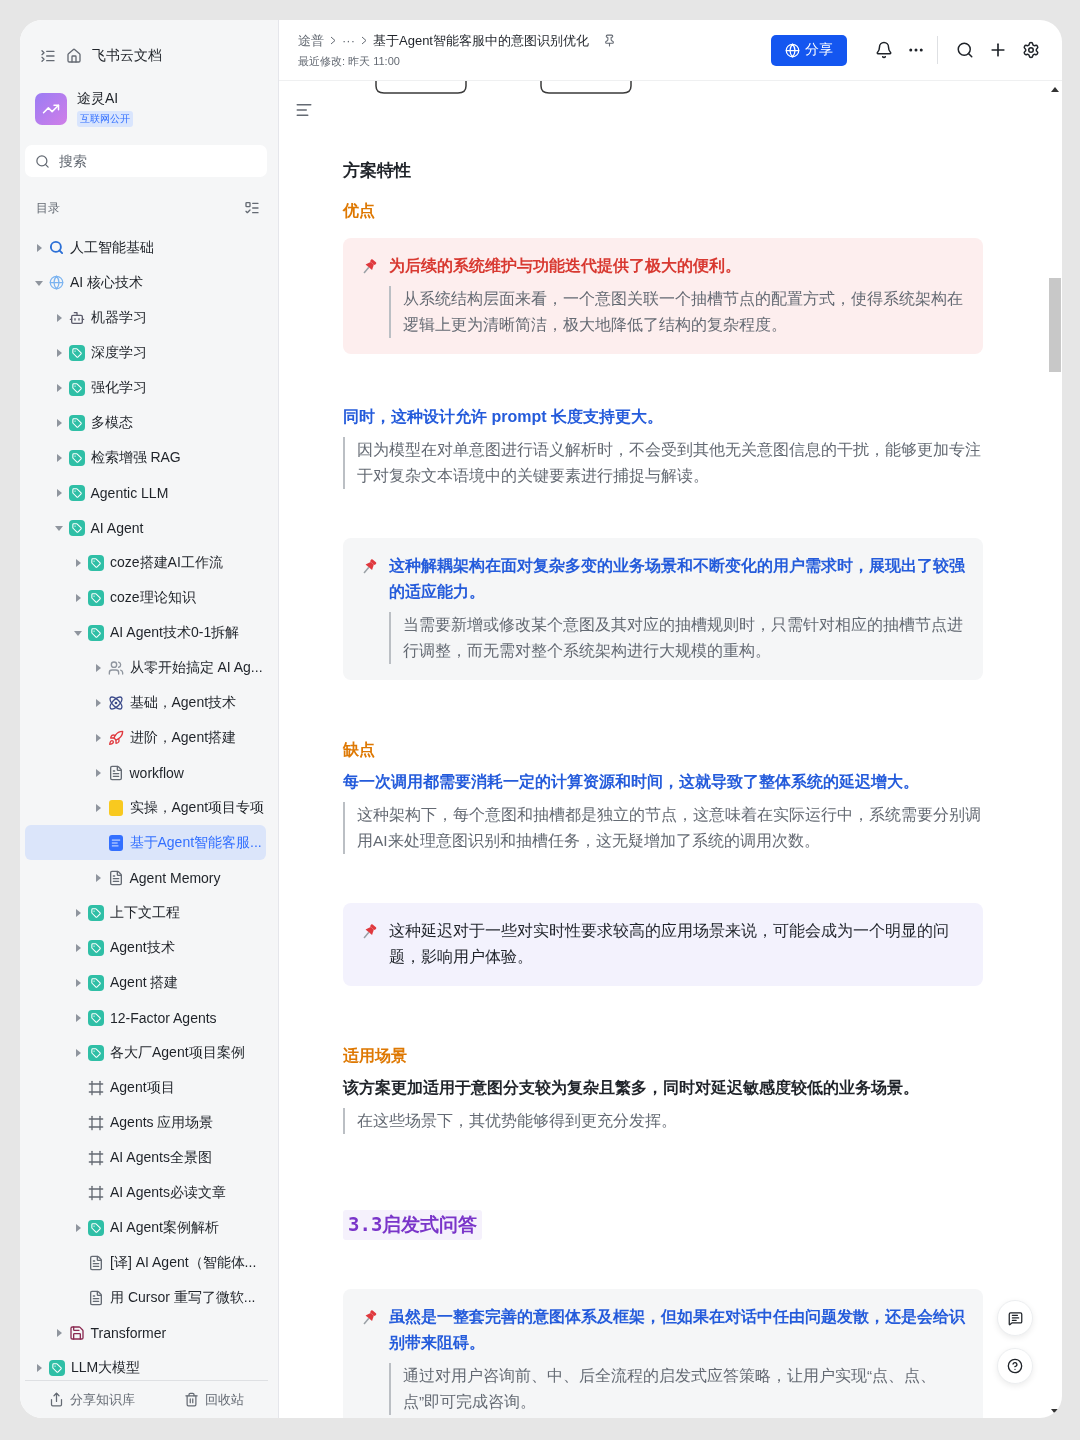 Image resolution: width=1080 pixels, height=1440 pixels. Describe the element at coordinates (213, 1399) in the screenshot. I see `footer-button: 回收站` at that location.